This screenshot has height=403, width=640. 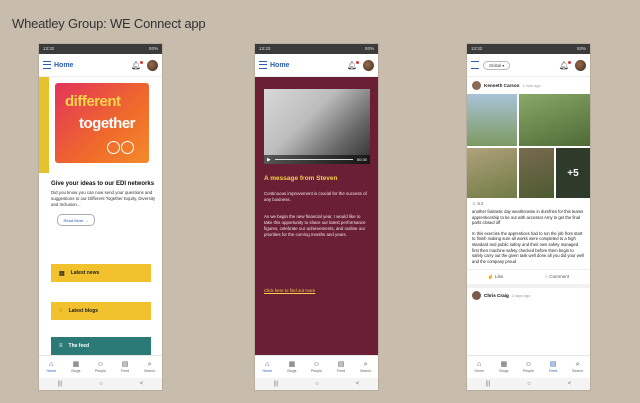 I want to click on hero-word-different: different, so click(x=93, y=101).